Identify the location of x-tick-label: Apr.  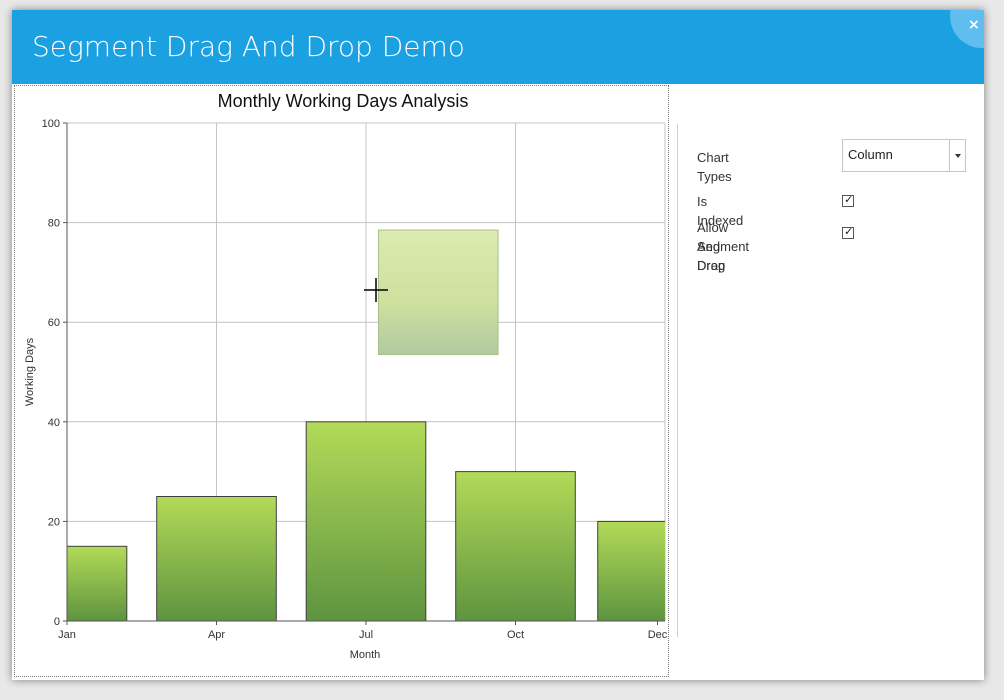
(216, 635).